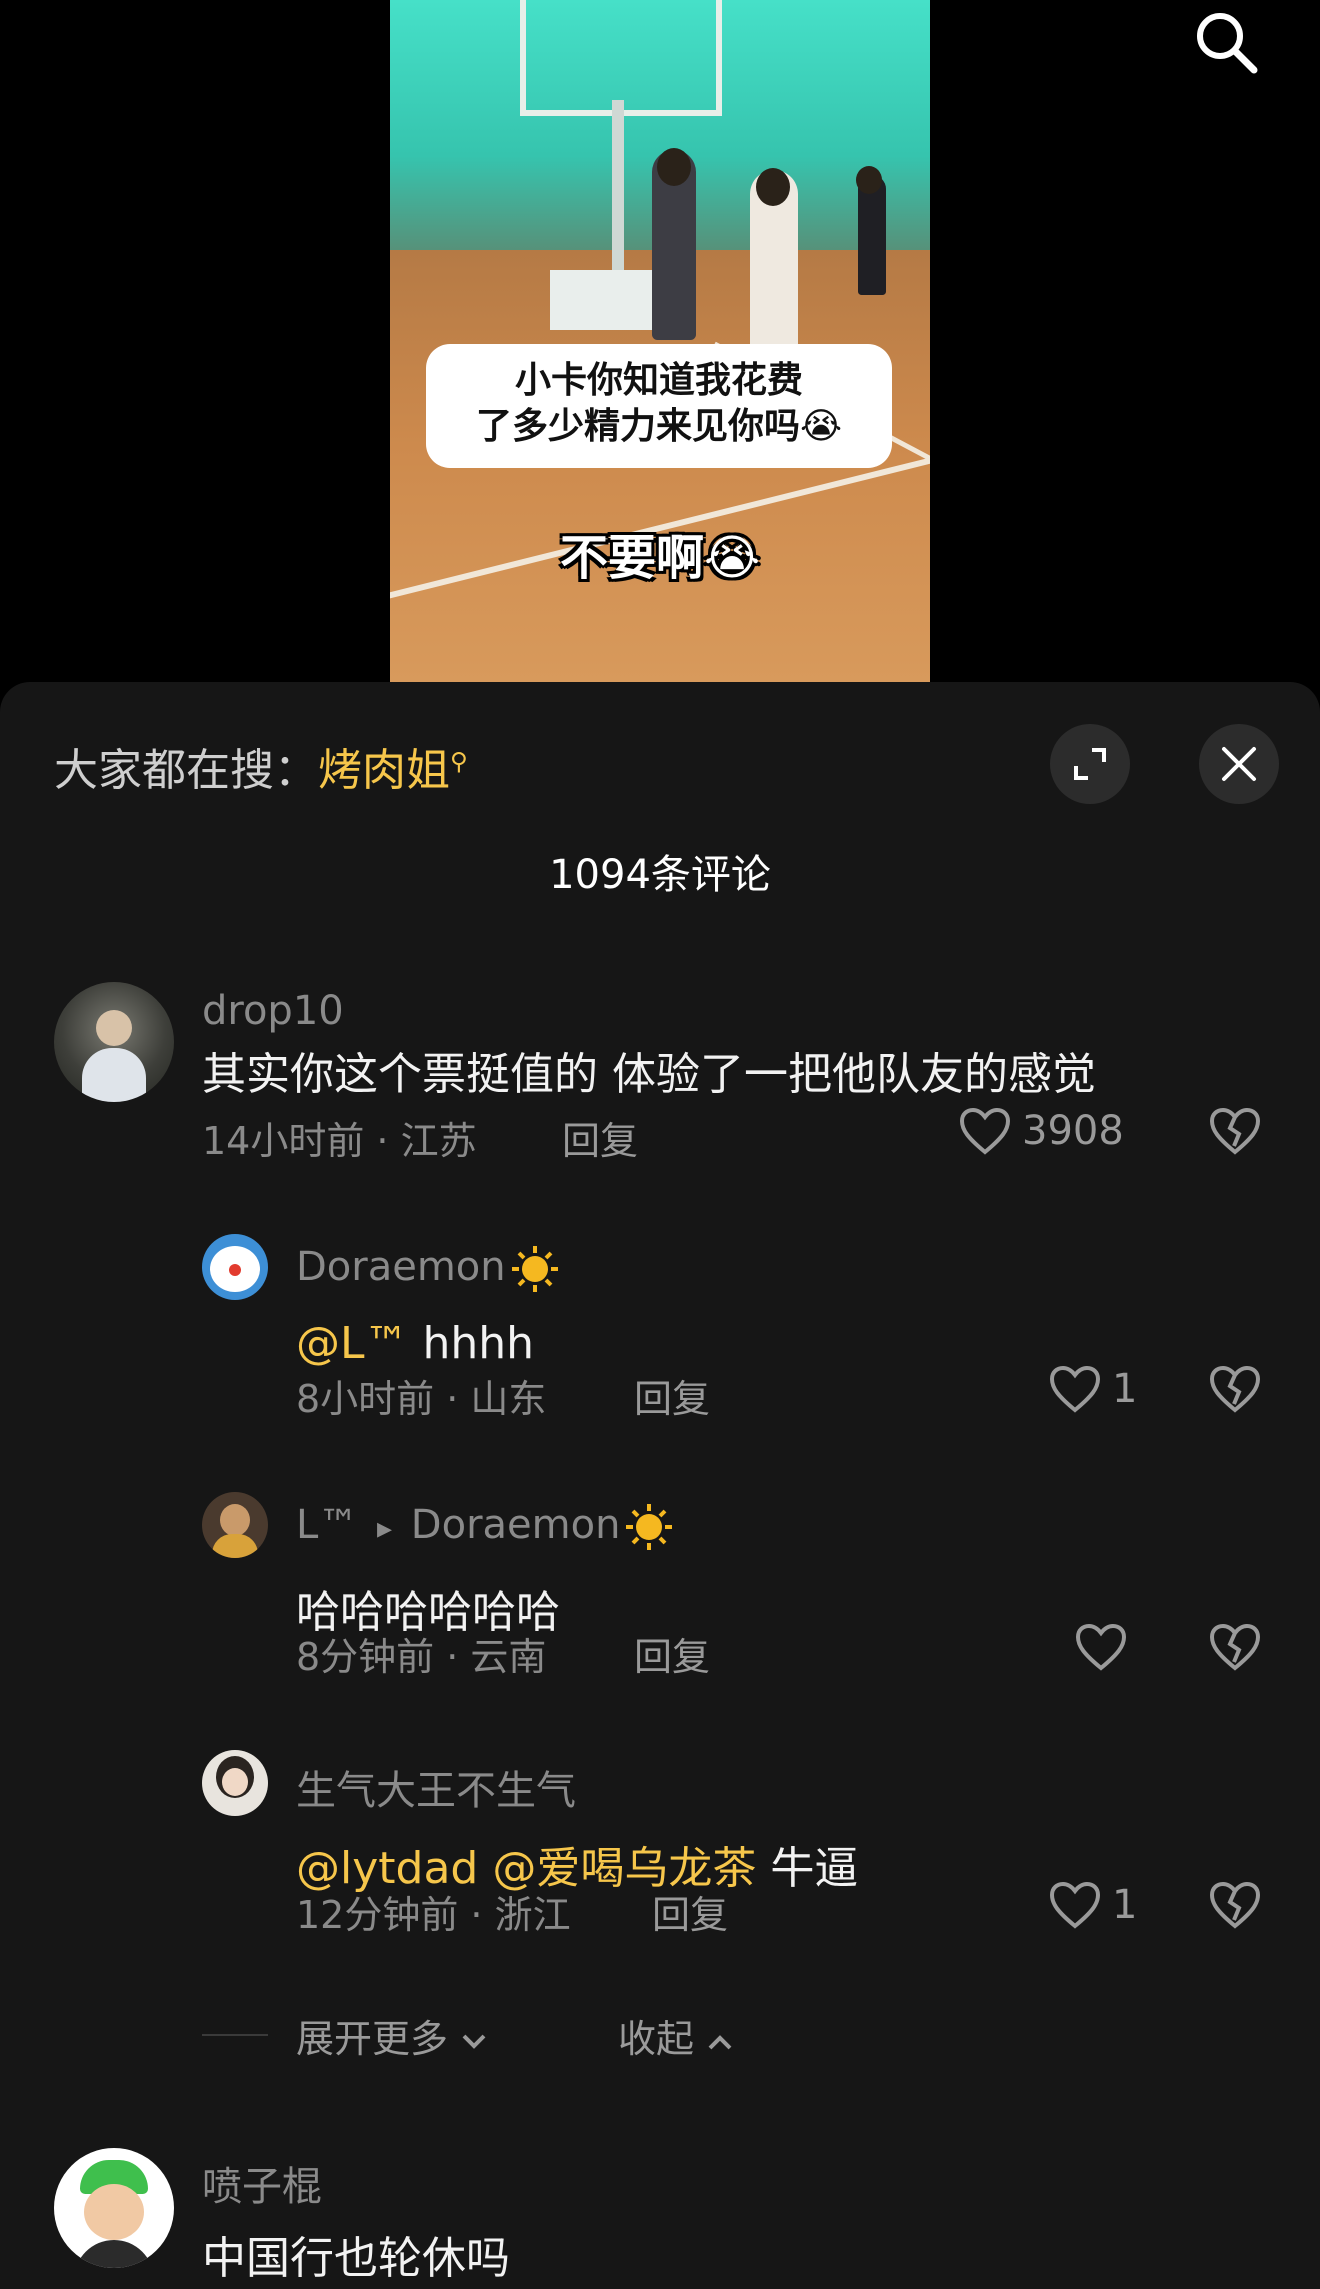  Describe the element at coordinates (459, 761) in the screenshot. I see `search-small-icon: ⚲` at that location.